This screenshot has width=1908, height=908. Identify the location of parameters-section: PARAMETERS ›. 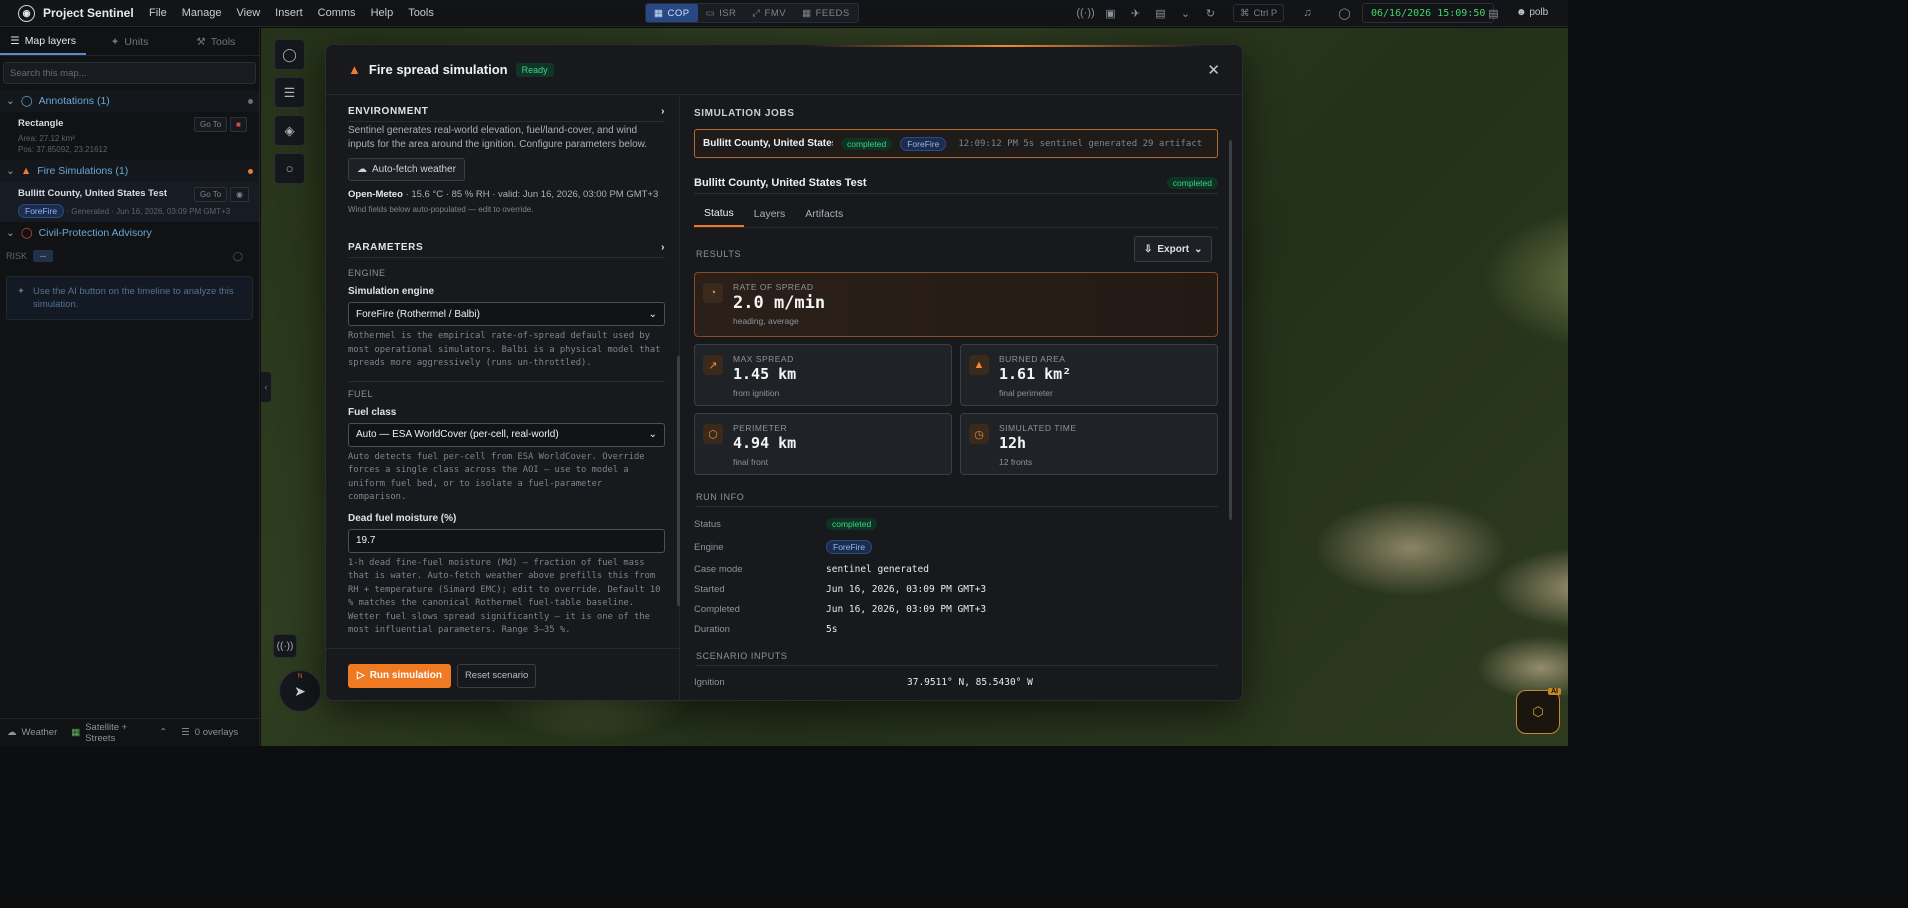
(506, 250).